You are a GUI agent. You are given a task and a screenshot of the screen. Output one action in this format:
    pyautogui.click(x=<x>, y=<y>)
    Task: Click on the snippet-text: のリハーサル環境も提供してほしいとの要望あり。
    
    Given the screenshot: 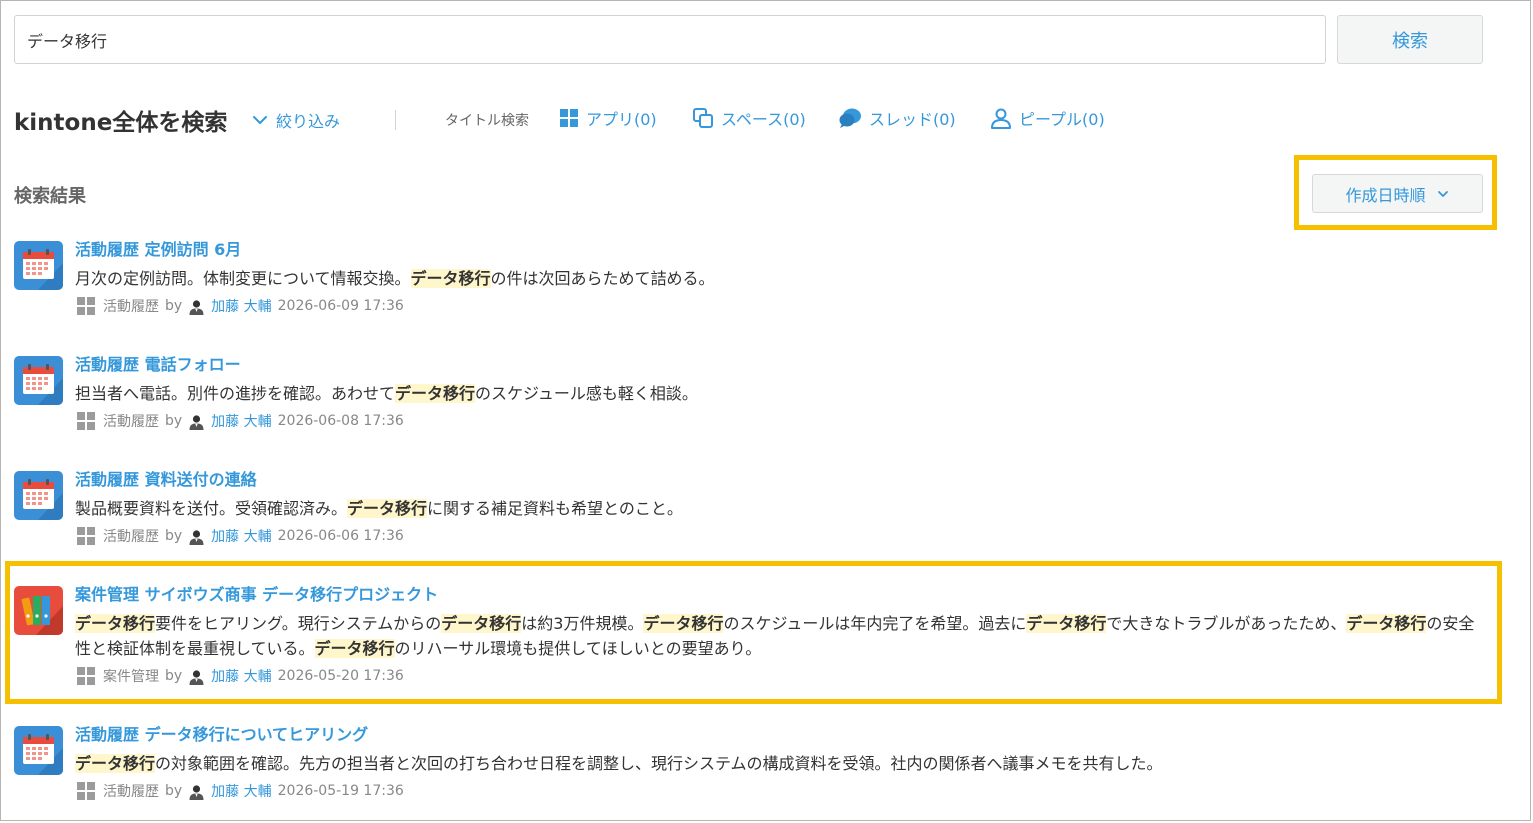 What is the action you would take?
    pyautogui.click(x=578, y=648)
    